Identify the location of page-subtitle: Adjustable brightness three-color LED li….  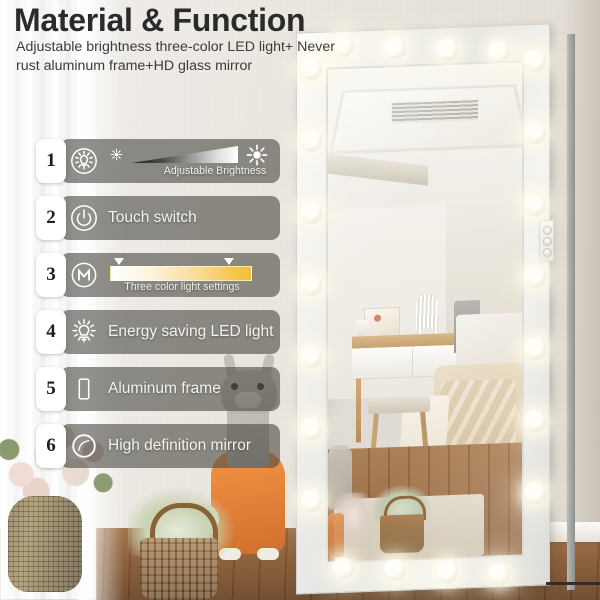
(175, 57).